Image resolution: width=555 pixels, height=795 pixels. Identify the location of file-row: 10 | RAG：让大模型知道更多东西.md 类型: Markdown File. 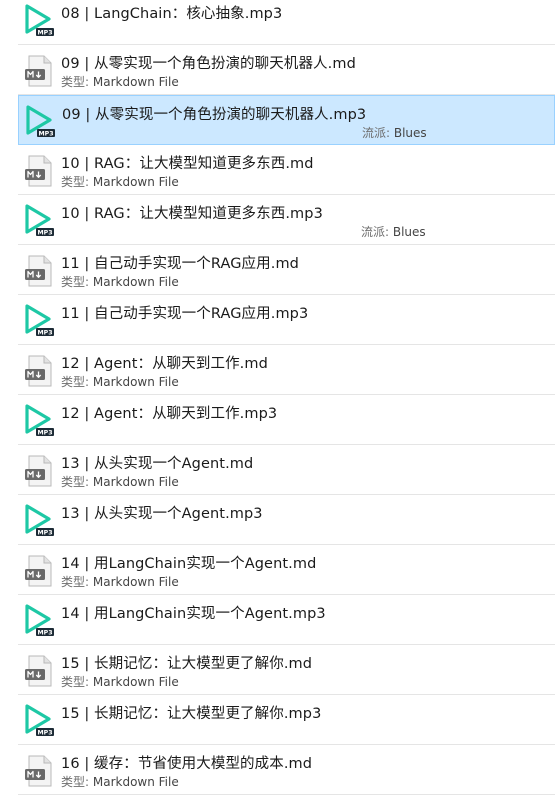
(286, 170).